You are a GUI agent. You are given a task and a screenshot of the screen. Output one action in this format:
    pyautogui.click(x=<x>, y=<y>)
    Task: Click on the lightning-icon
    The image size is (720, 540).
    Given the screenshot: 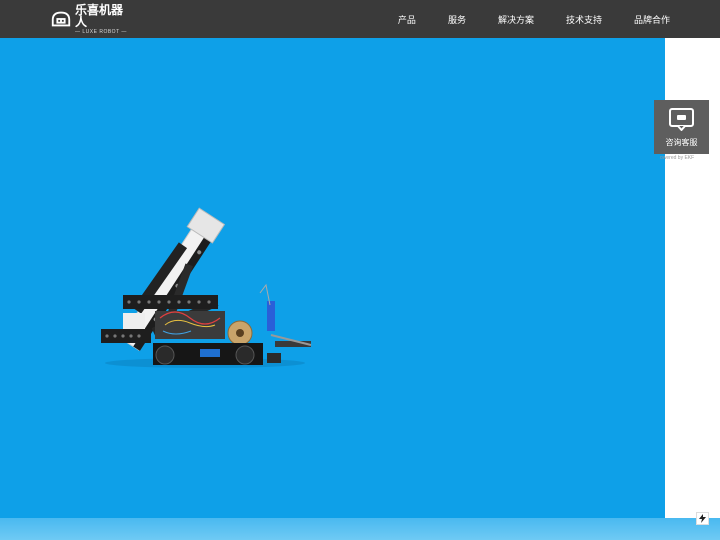 What is the action you would take?
    pyautogui.click(x=702, y=518)
    